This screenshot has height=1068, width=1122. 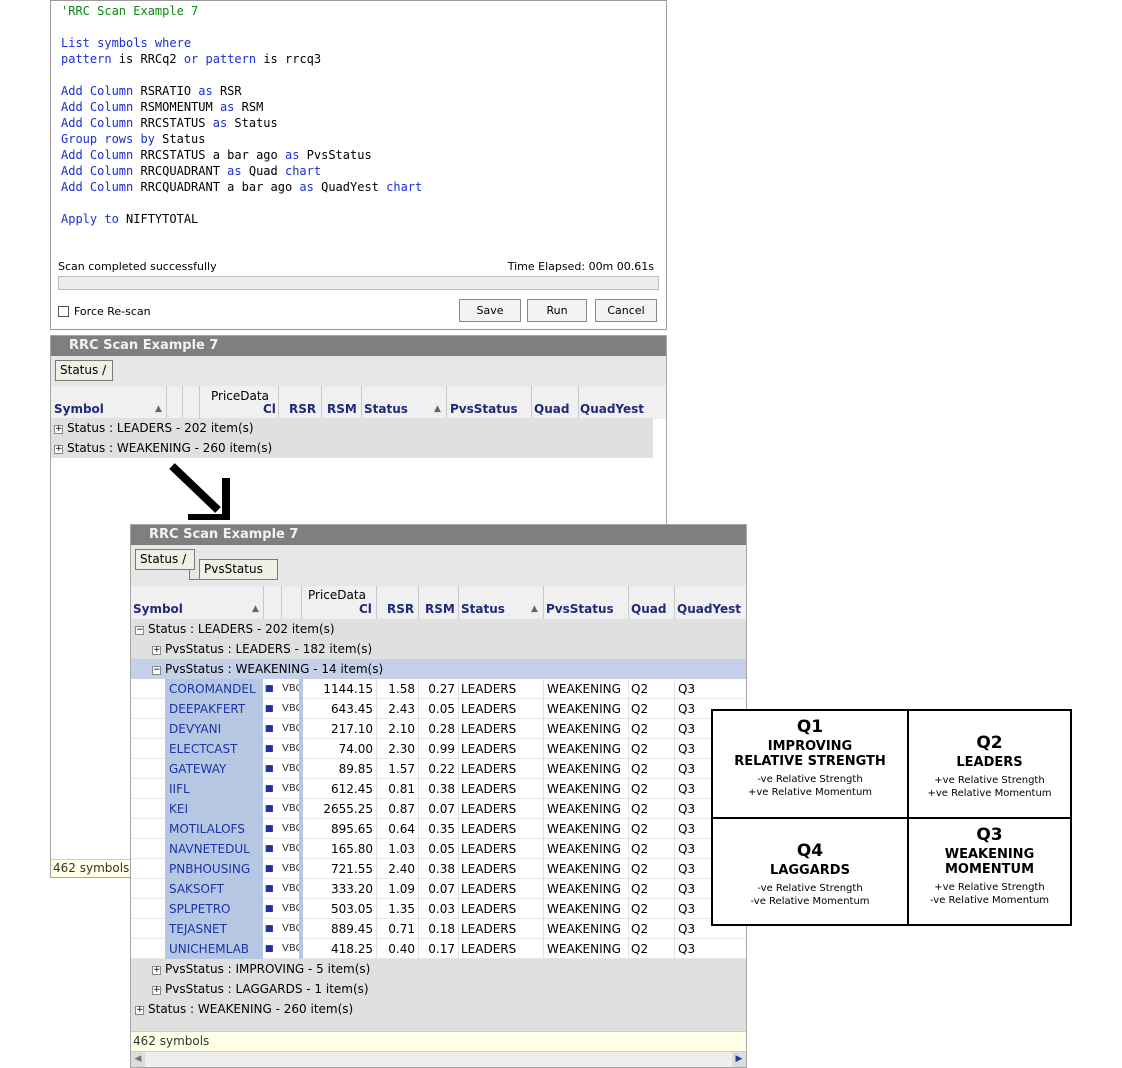 What do you see at coordinates (214, 889) in the screenshot?
I see `symbol-cell: SAKSOFT` at bounding box center [214, 889].